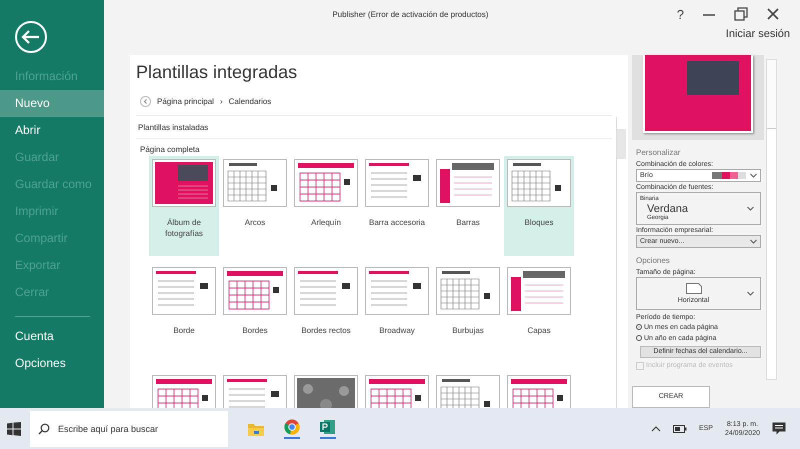  I want to click on template-label: Álbum de fotografías, so click(184, 228).